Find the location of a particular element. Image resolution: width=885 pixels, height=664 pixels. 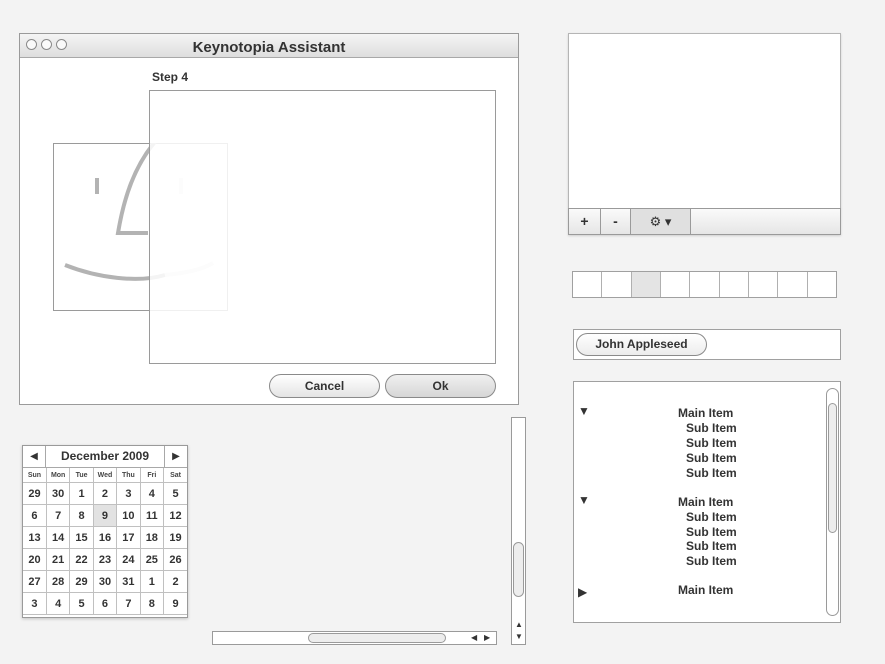

list-view: + - ⚙ ▾ is located at coordinates (704, 134).